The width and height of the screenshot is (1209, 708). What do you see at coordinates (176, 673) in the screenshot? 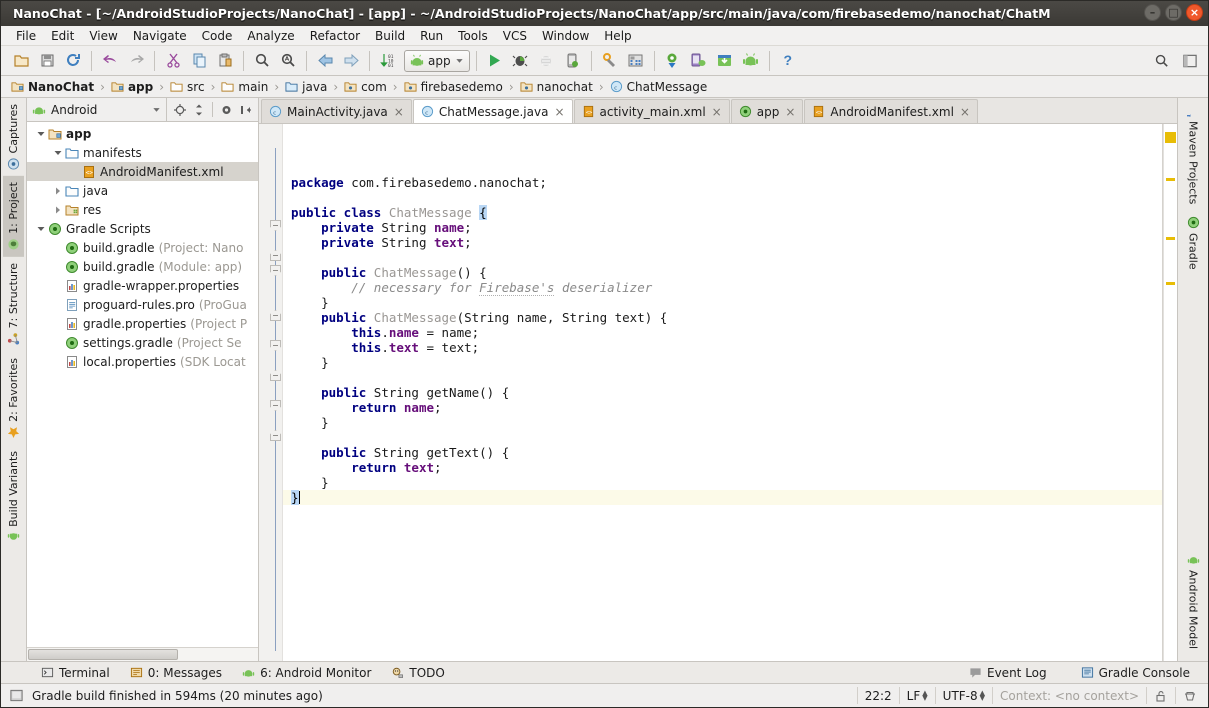
I see `toolwindow-messages: 0: Messages` at bounding box center [176, 673].